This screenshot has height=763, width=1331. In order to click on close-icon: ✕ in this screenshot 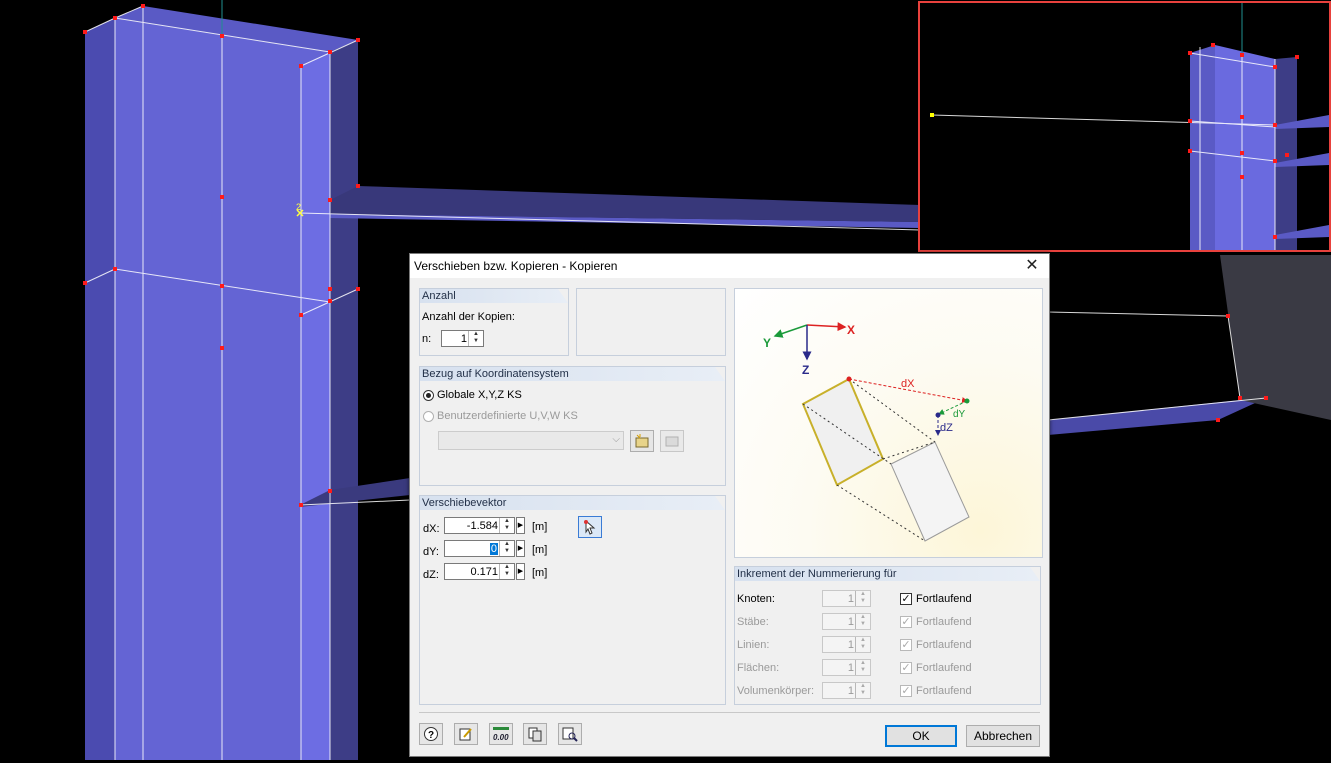, I will do `click(1032, 265)`.